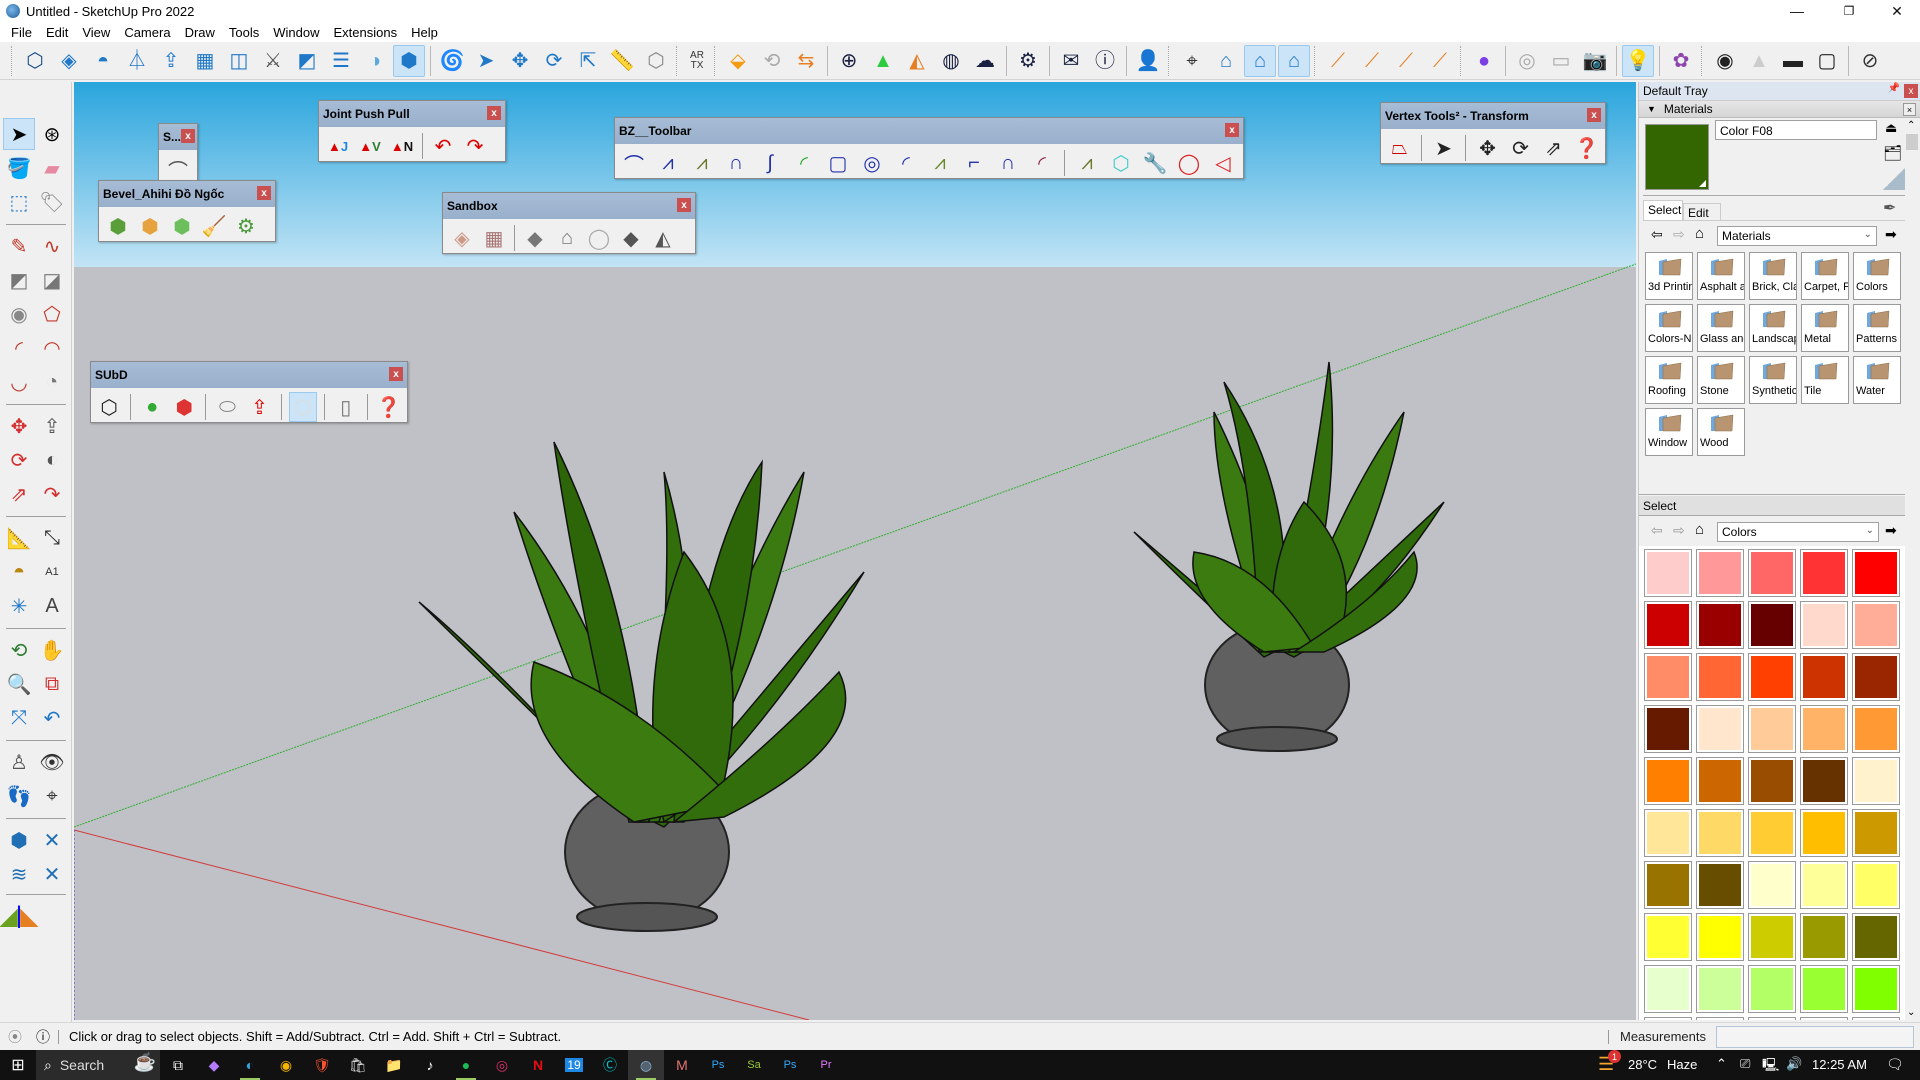  Describe the element at coordinates (1894, 179) in the screenshot. I see `default-material-icon` at that location.